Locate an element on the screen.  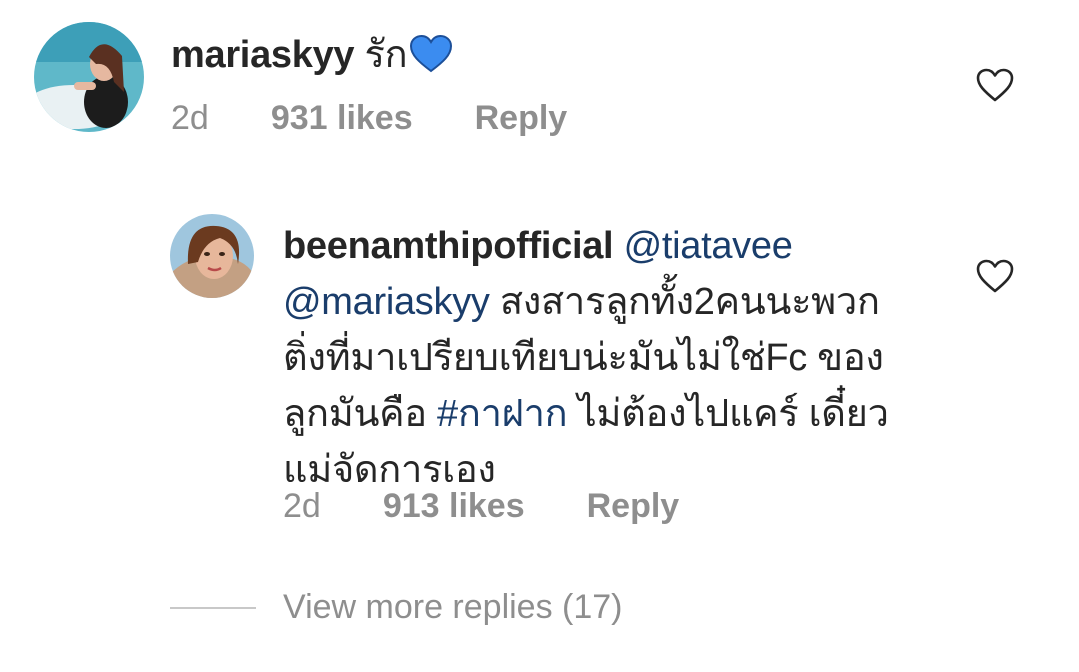
mention-link: @tiatavee is located at coordinates (708, 246).